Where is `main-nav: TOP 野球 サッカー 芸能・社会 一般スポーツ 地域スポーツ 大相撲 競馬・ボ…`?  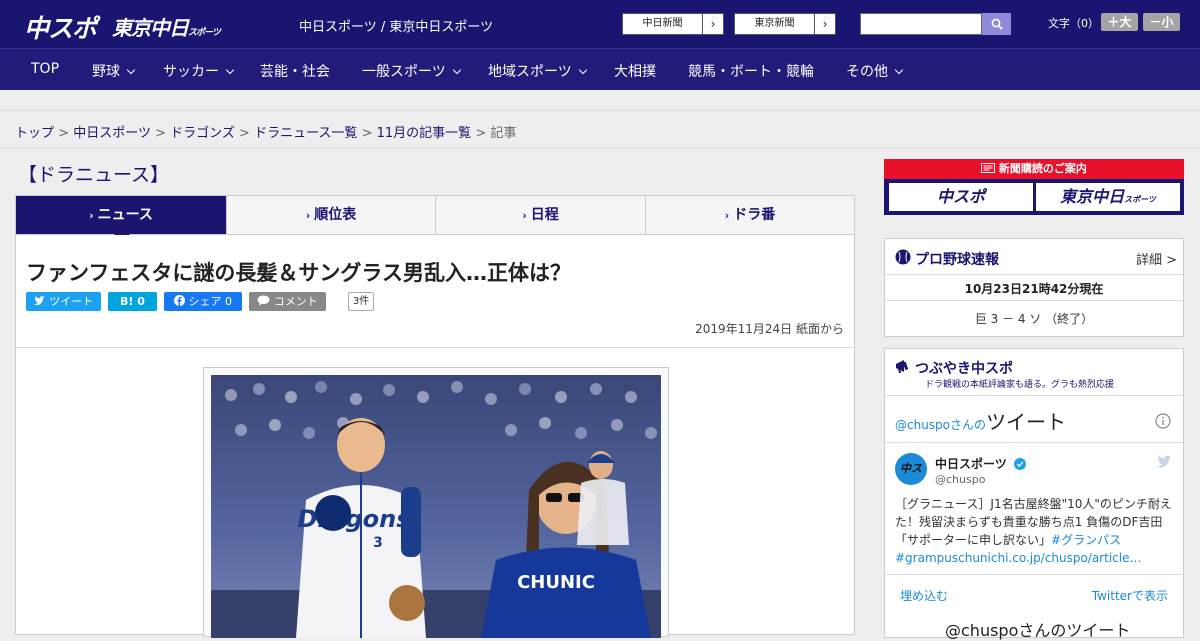
main-nav: TOP 野球 サッカー 芸能・社会 一般スポーツ 地域スポーツ 大相撲 競馬・ボ… is located at coordinates (600, 69).